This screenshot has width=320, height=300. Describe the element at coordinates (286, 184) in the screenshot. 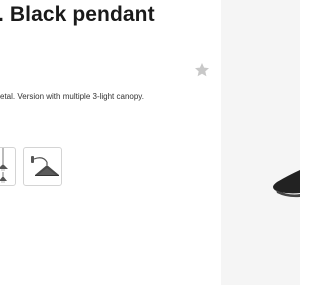

I see `pendant-lamp-image` at that location.